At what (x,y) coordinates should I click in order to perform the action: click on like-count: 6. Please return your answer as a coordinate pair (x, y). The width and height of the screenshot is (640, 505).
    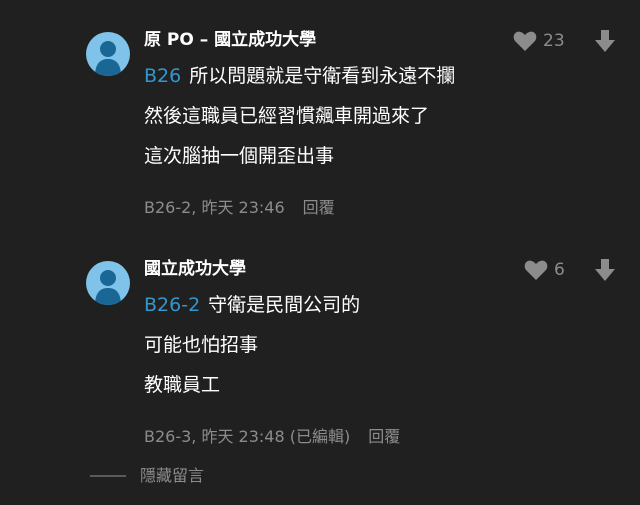
    Looking at the image, I should click on (559, 270).